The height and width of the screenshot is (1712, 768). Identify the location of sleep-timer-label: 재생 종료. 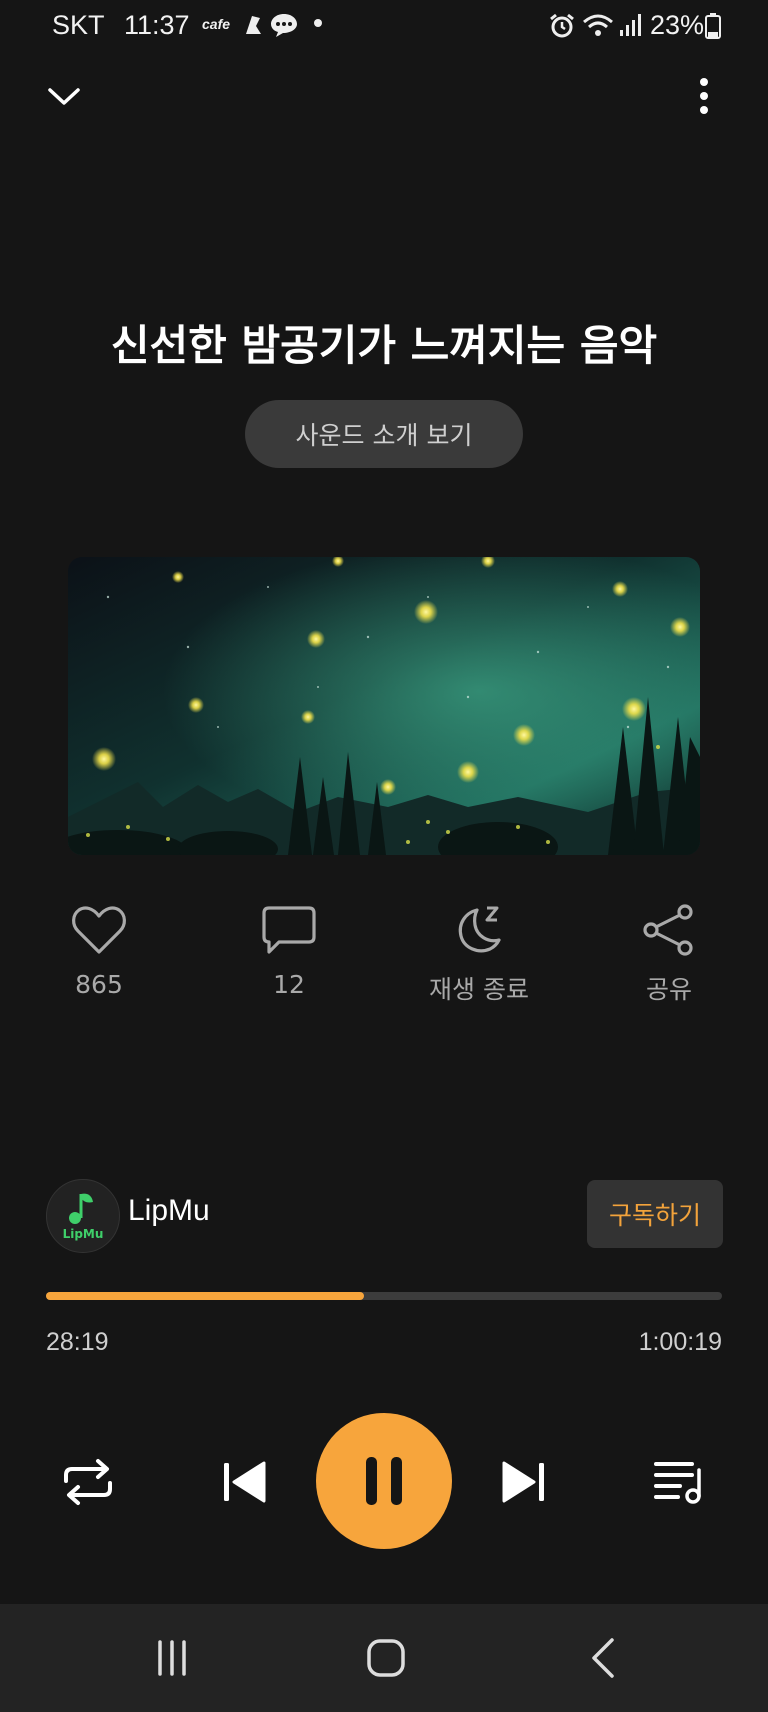
(479, 989).